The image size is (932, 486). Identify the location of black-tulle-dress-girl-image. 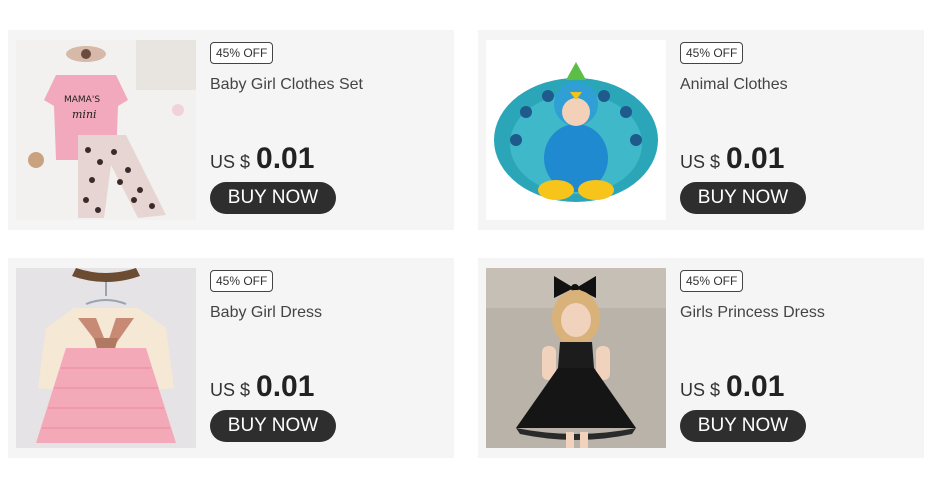
(576, 358).